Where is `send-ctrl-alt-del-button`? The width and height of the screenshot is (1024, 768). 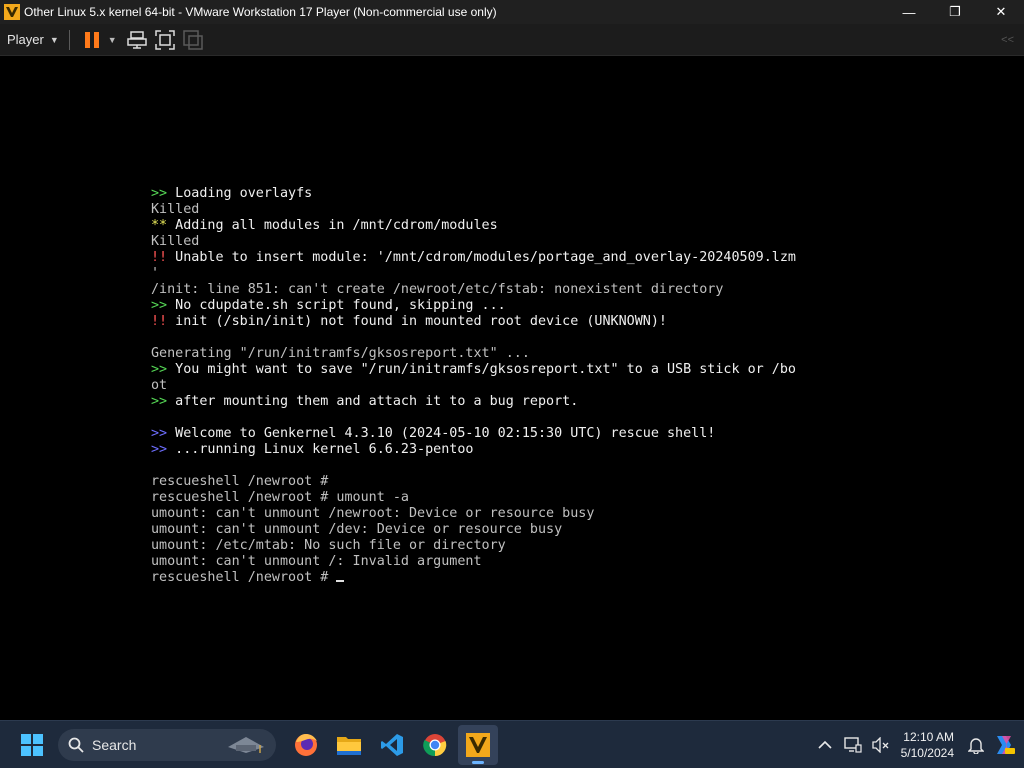 send-ctrl-alt-del-button is located at coordinates (137, 40).